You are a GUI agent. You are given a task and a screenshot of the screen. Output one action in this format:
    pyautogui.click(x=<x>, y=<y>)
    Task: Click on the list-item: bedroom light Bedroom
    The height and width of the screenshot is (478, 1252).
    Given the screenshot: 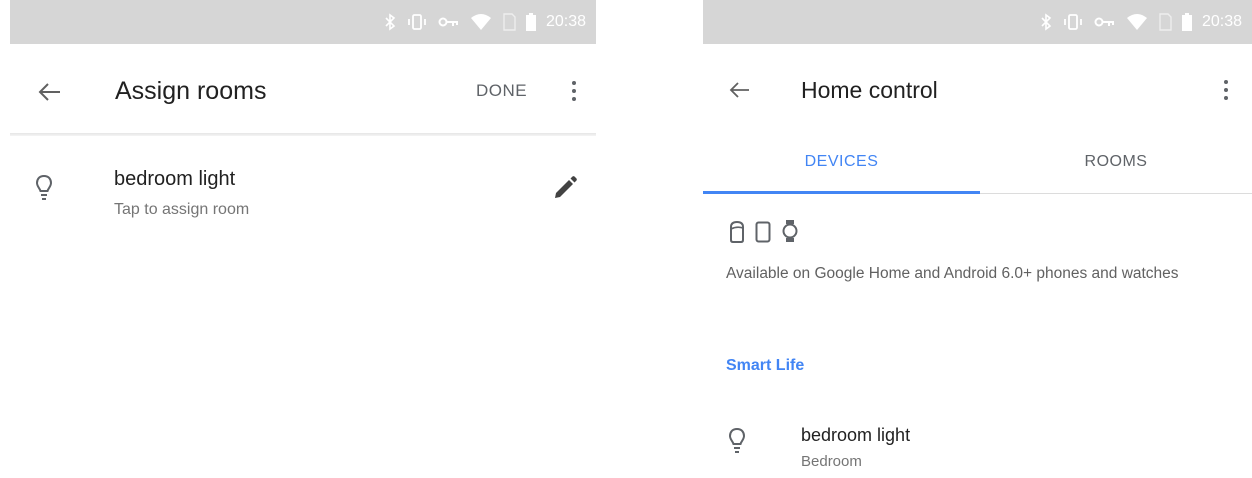 What is the action you would take?
    pyautogui.click(x=977, y=446)
    